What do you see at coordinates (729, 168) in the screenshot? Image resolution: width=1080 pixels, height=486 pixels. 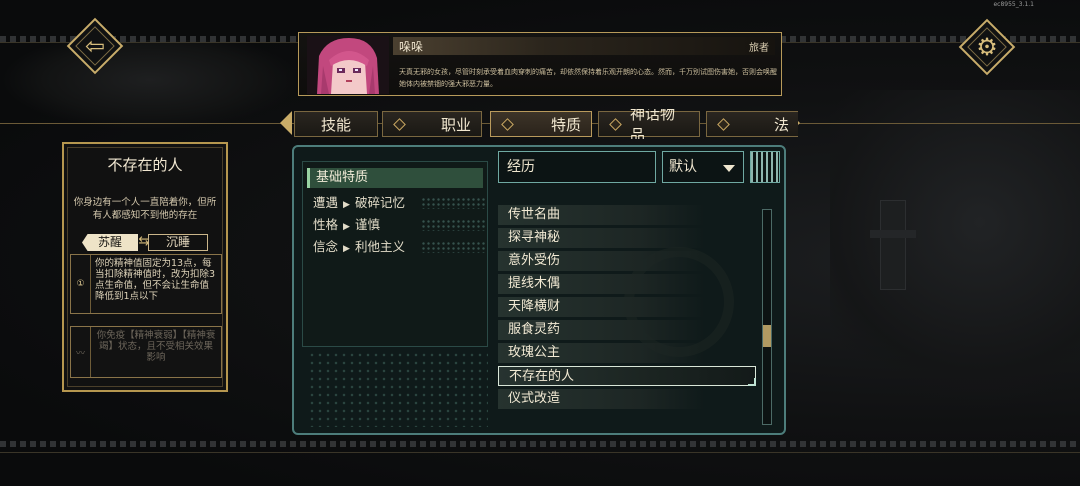 I see `chevron-down-icon` at bounding box center [729, 168].